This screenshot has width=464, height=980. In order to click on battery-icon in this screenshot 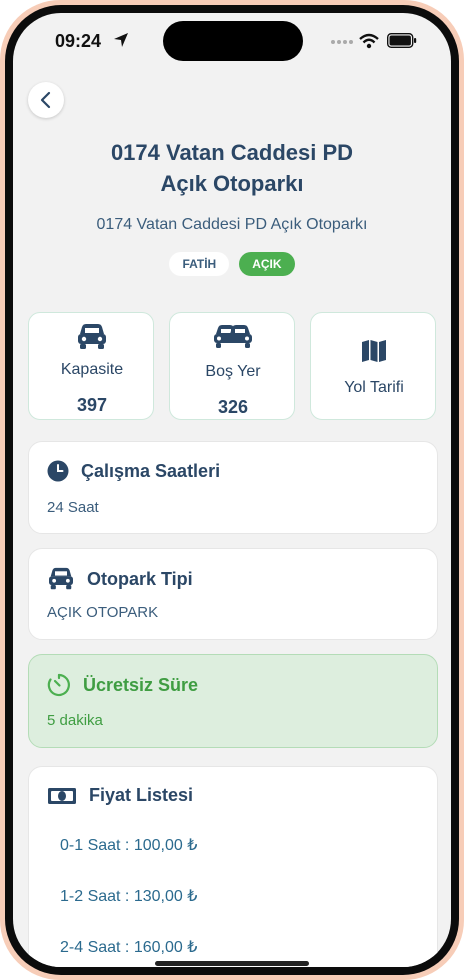, I will do `click(402, 40)`.